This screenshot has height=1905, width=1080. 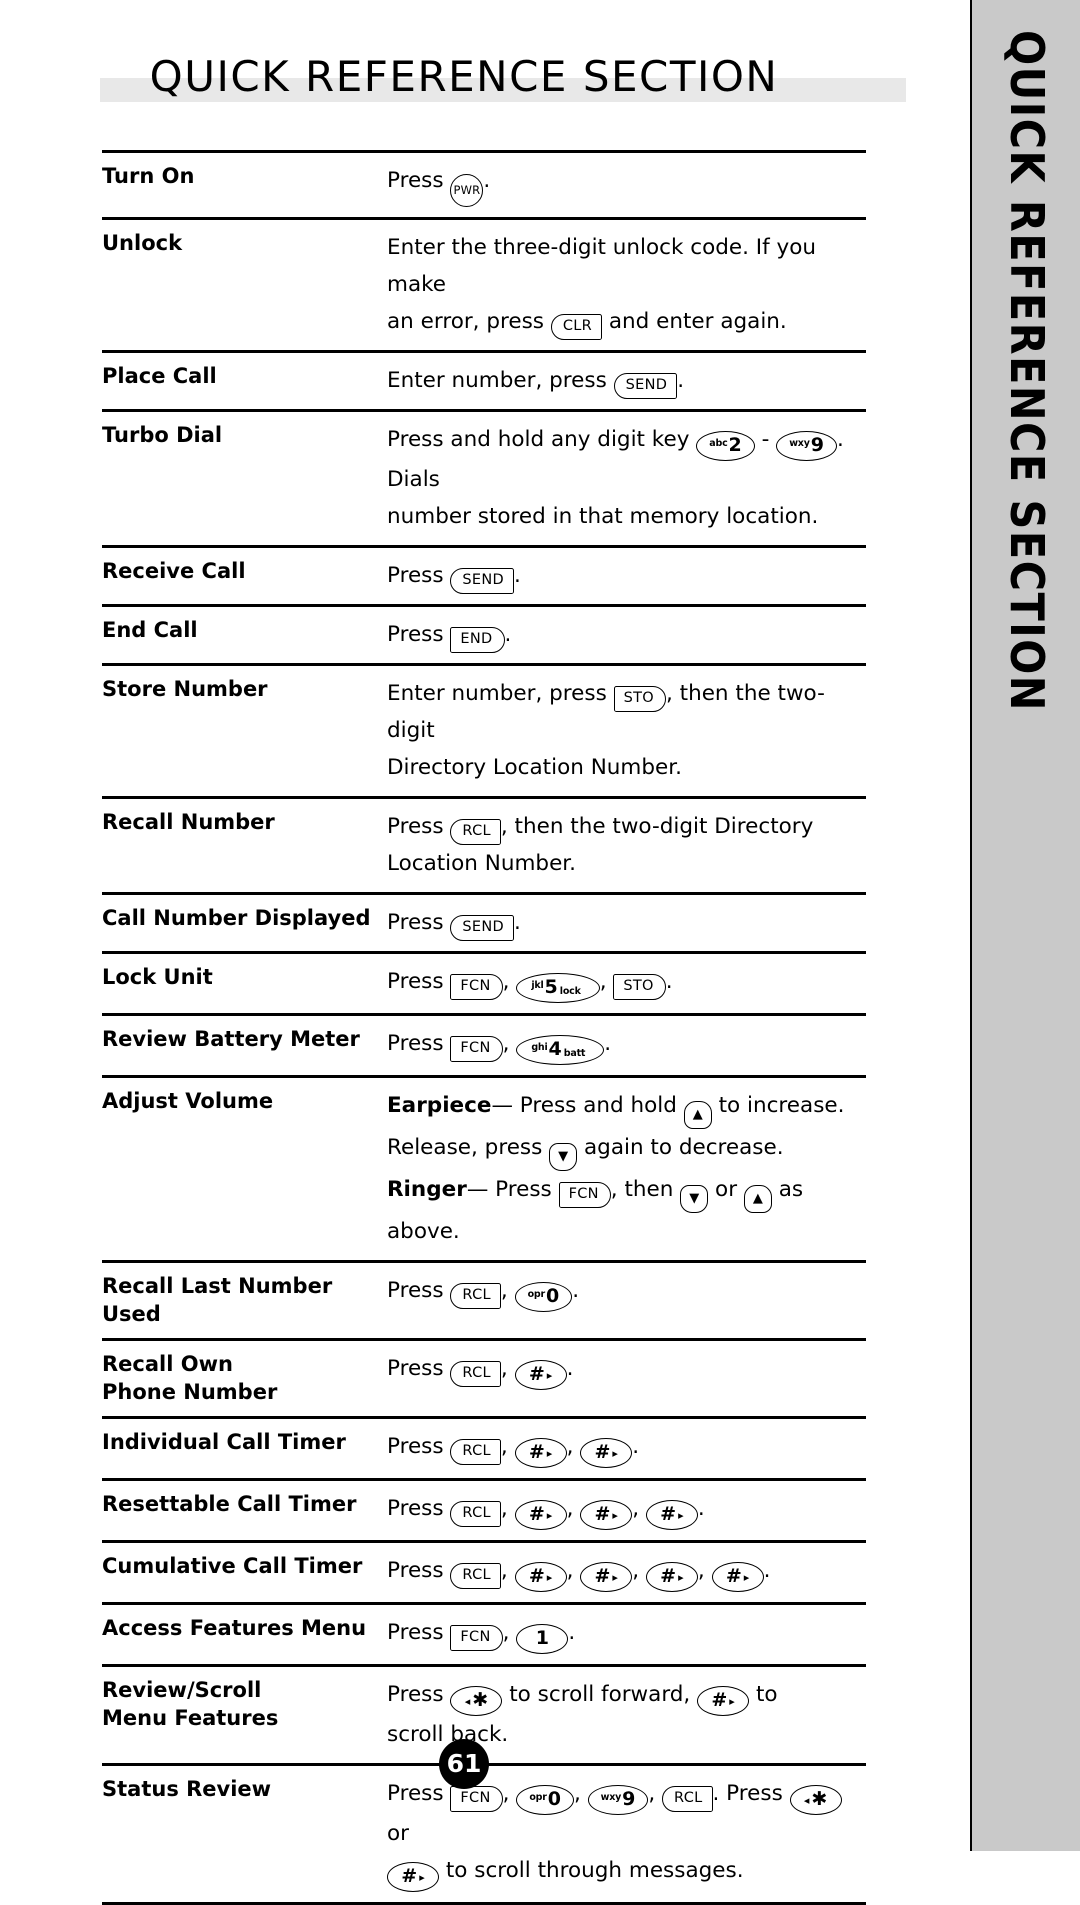 I want to click on row-description: Press RCL, # ▸., so click(x=626, y=1370).